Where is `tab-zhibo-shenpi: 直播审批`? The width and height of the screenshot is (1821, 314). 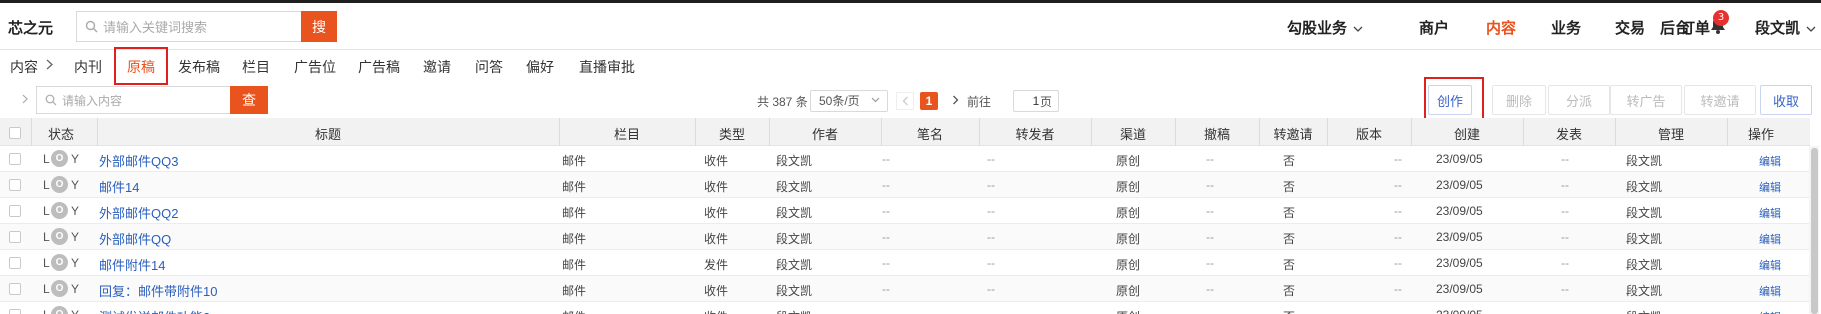
tab-zhibo-shenpi: 直播审批 is located at coordinates (607, 67).